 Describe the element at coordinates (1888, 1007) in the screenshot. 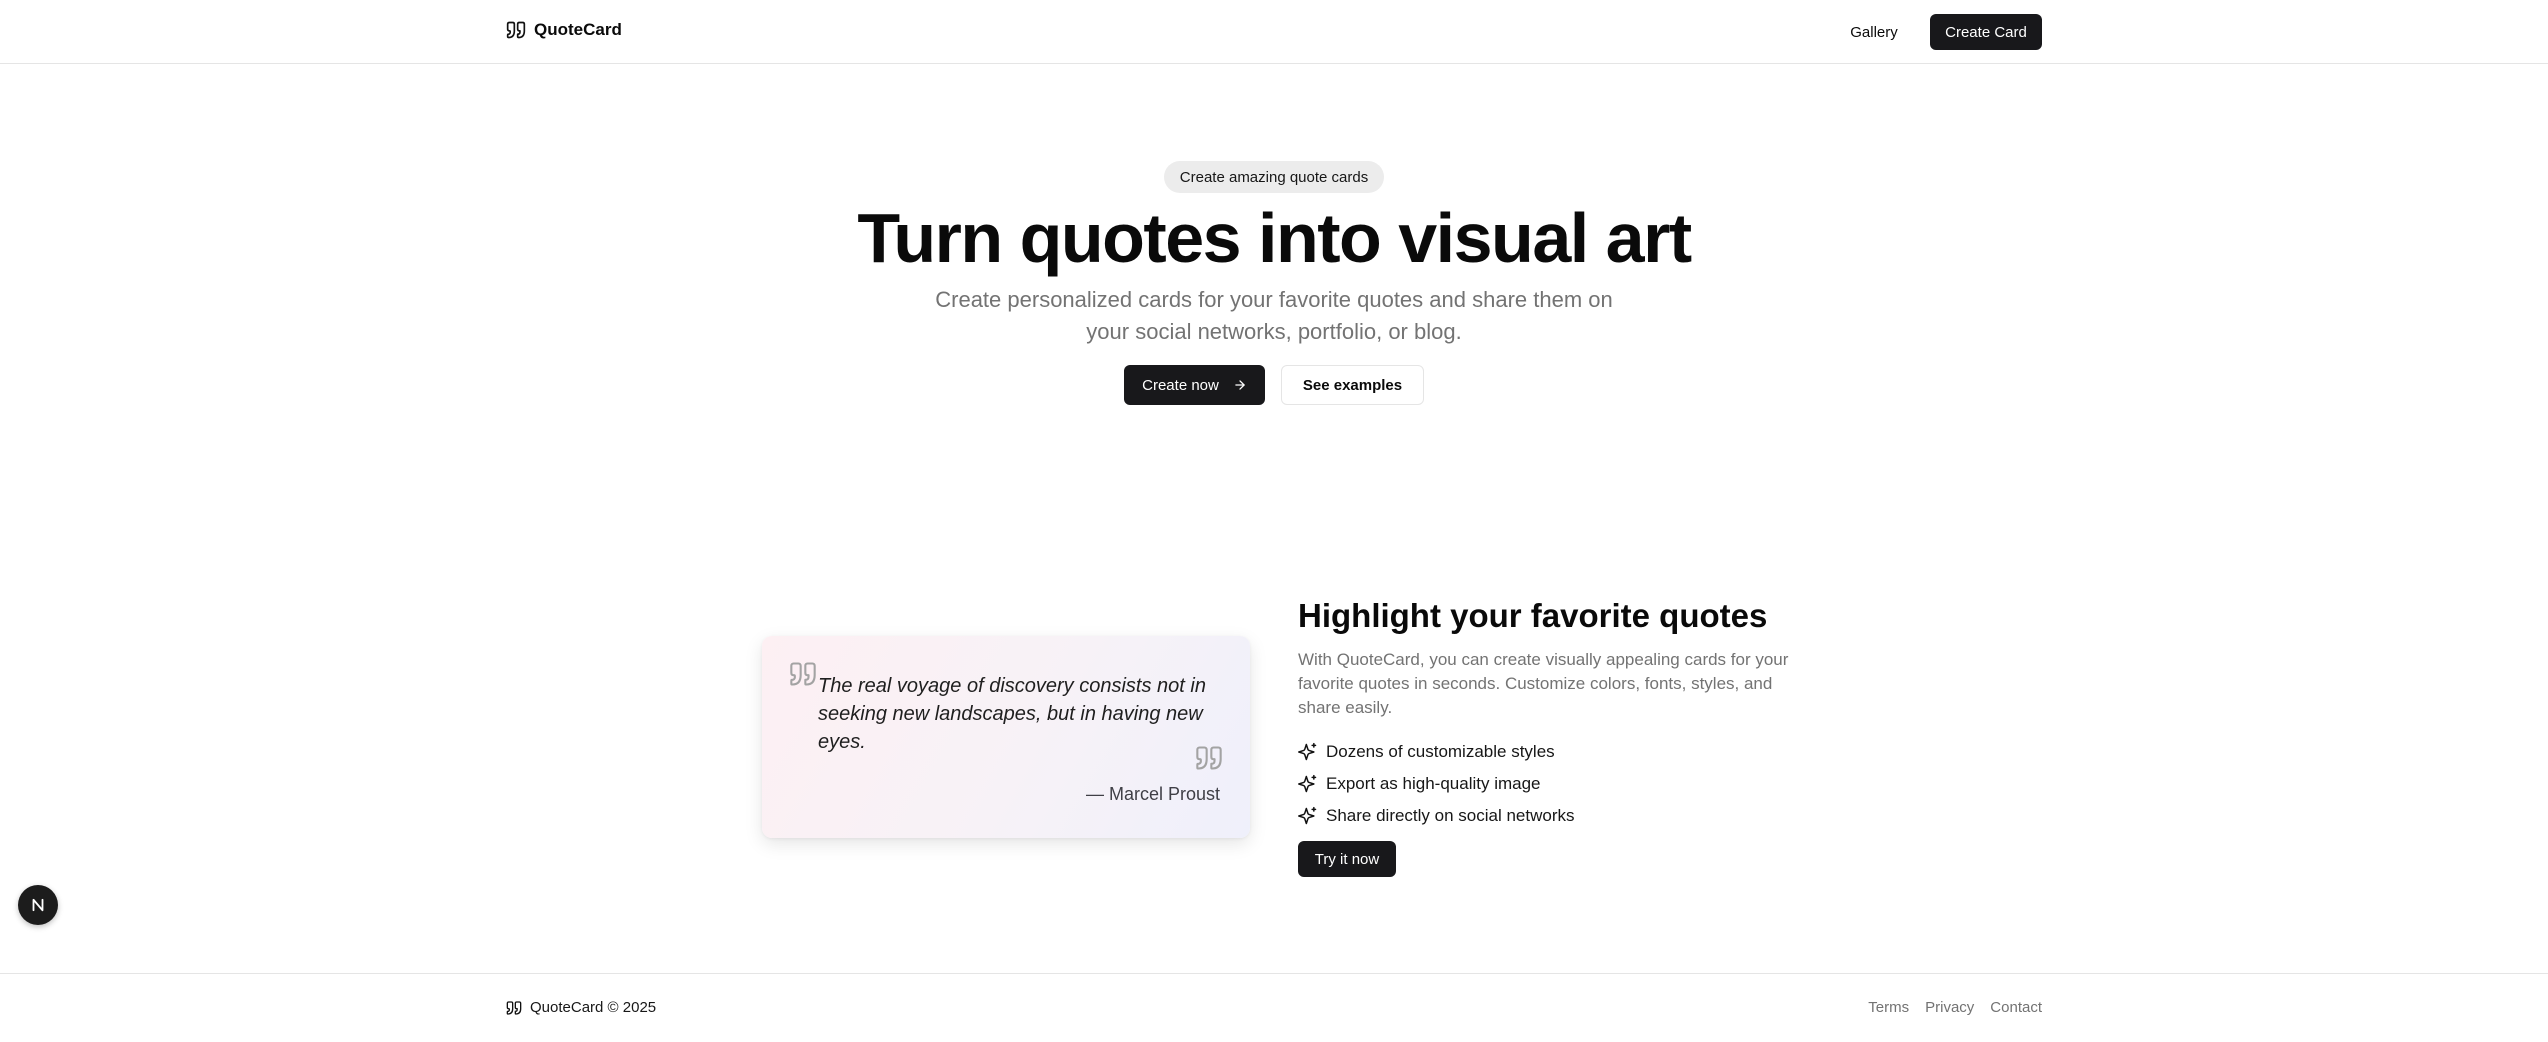

I see `footer-link-terms: Terms` at that location.